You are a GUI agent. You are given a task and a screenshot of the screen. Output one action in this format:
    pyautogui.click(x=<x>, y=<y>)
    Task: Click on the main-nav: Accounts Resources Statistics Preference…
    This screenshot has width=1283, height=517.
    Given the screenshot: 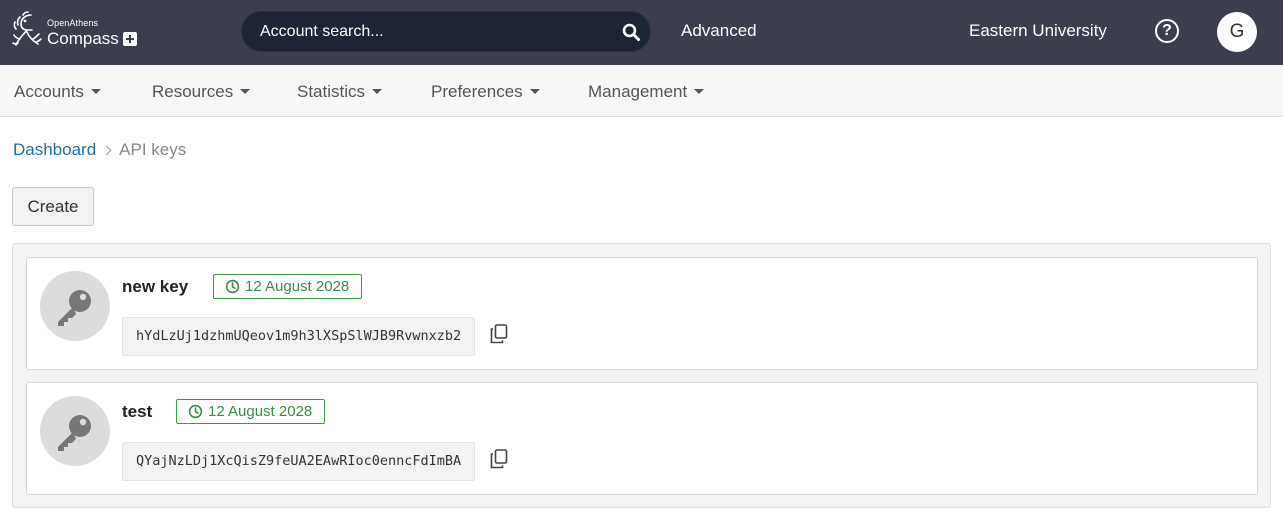 What is the action you would take?
    pyautogui.click(x=641, y=91)
    